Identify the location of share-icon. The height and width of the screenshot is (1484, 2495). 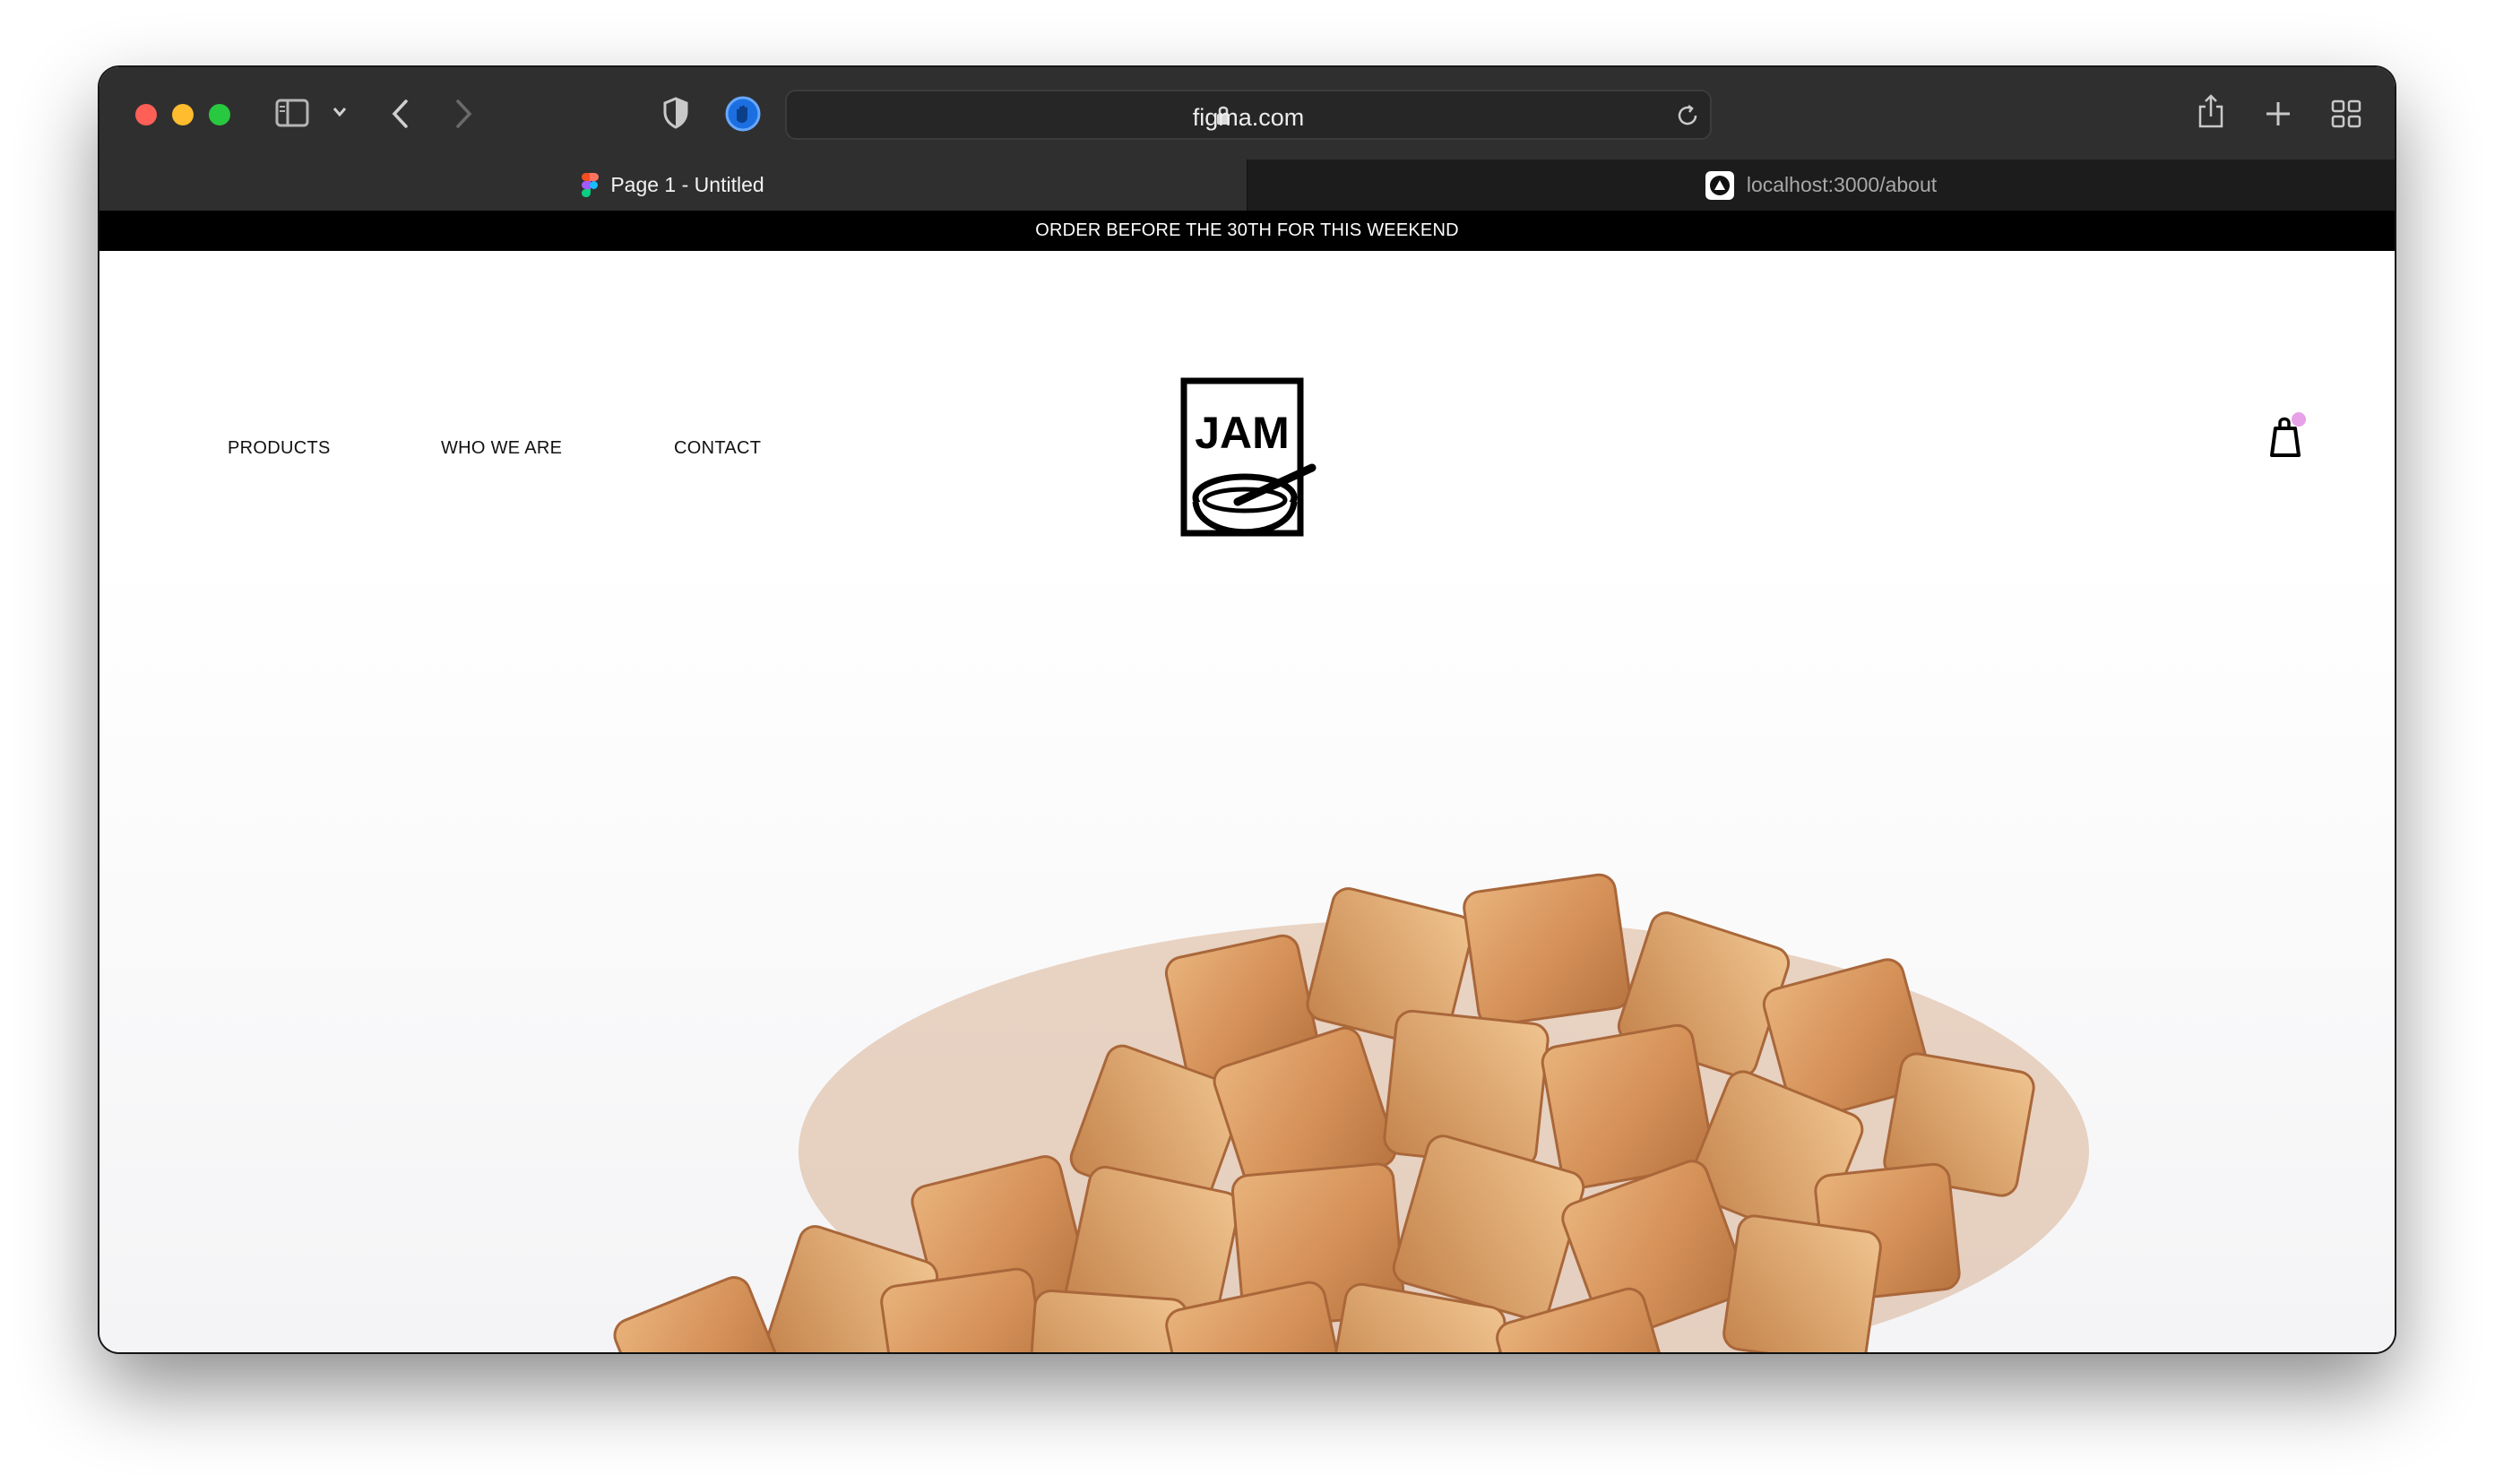
(2211, 111).